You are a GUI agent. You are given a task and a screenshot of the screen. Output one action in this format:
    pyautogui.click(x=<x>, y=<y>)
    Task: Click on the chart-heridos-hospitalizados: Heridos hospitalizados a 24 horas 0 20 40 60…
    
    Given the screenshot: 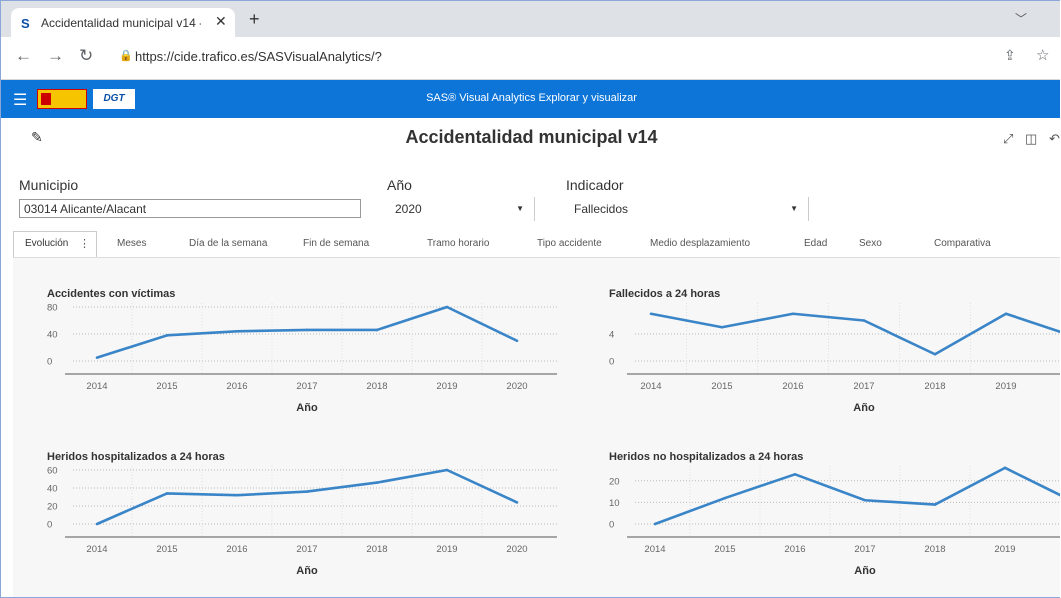 What is the action you would take?
    pyautogui.click(x=302, y=514)
    